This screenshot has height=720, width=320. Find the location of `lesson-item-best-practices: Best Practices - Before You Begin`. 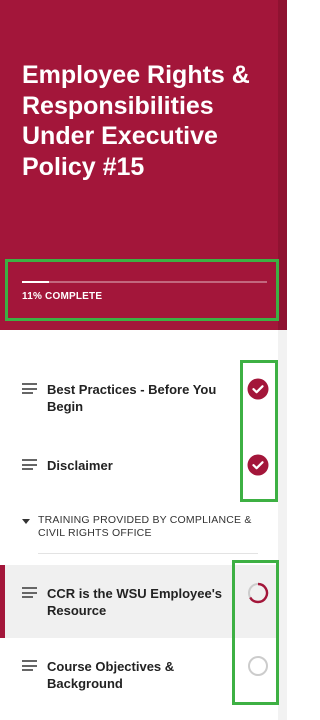

lesson-item-best-practices: Best Practices - Before You Begin is located at coordinates (139, 395).